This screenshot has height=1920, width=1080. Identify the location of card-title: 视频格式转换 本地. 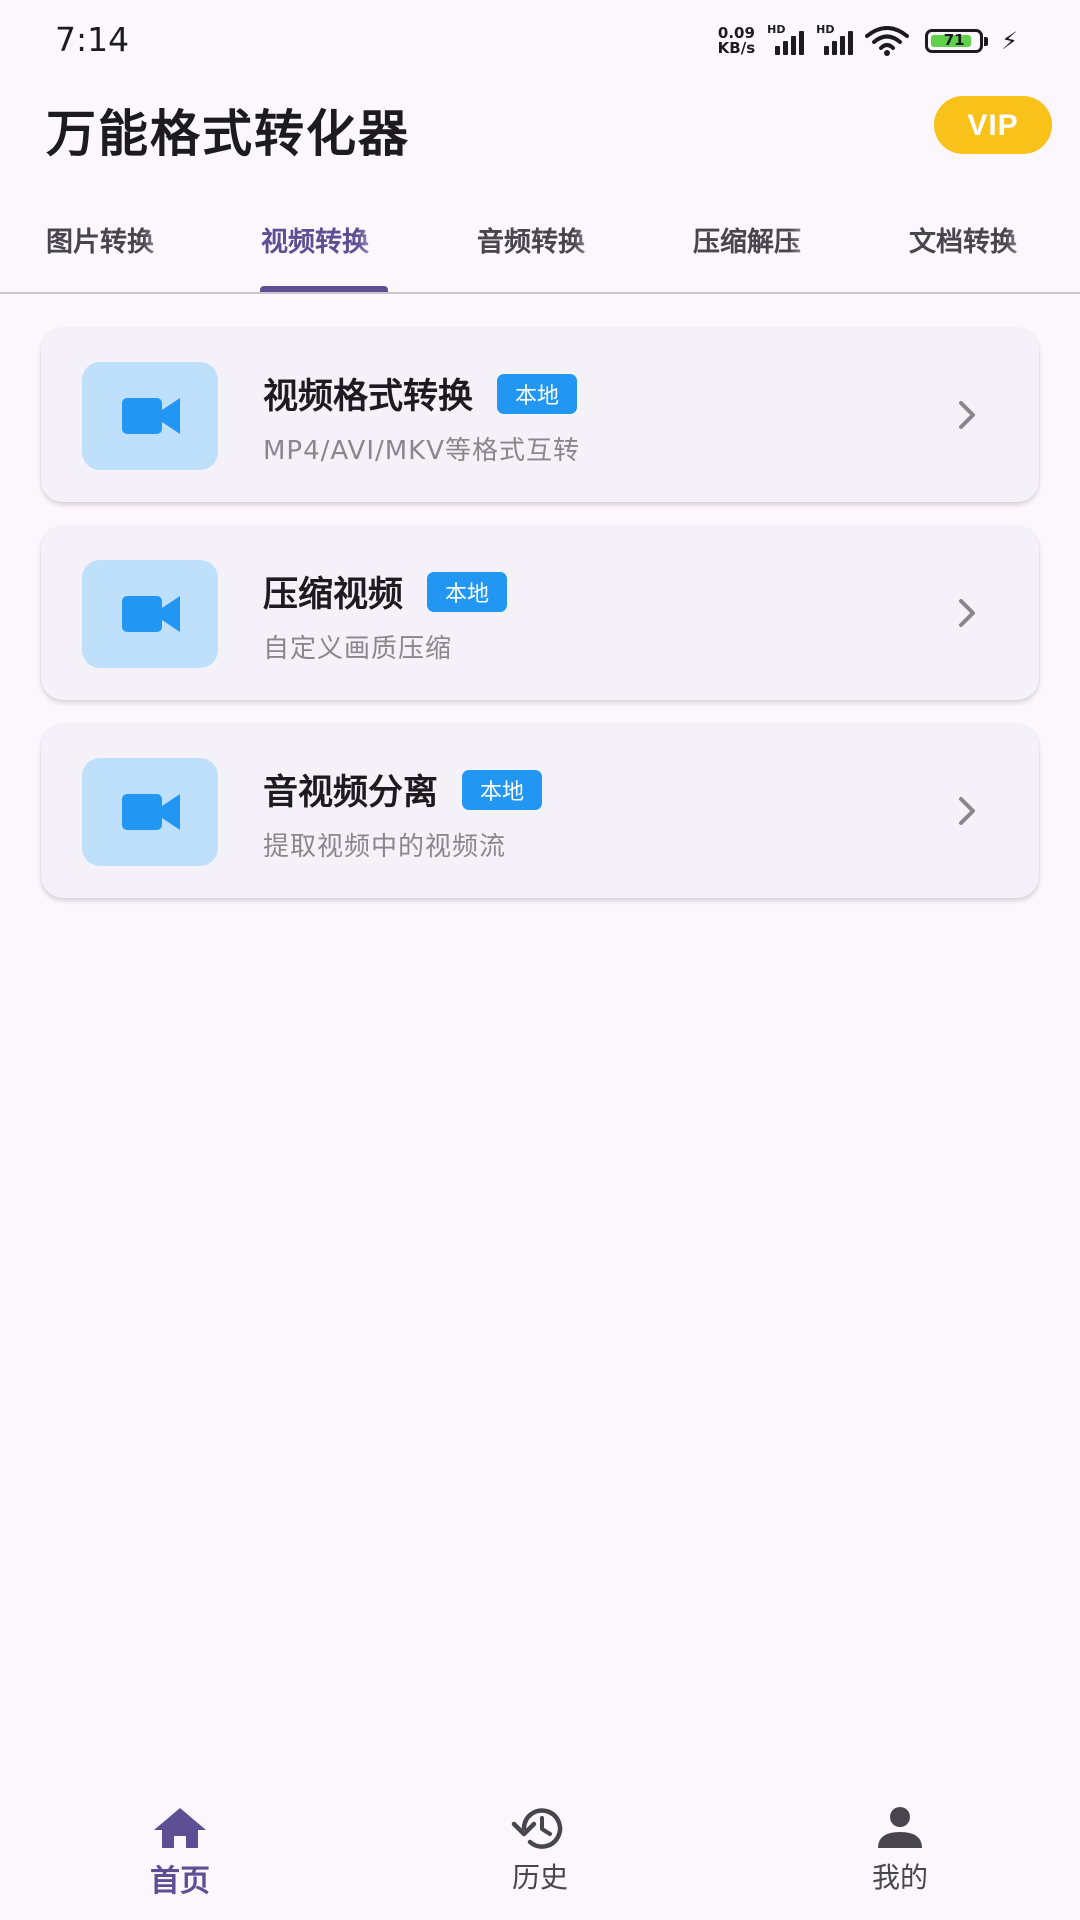
(420, 393).